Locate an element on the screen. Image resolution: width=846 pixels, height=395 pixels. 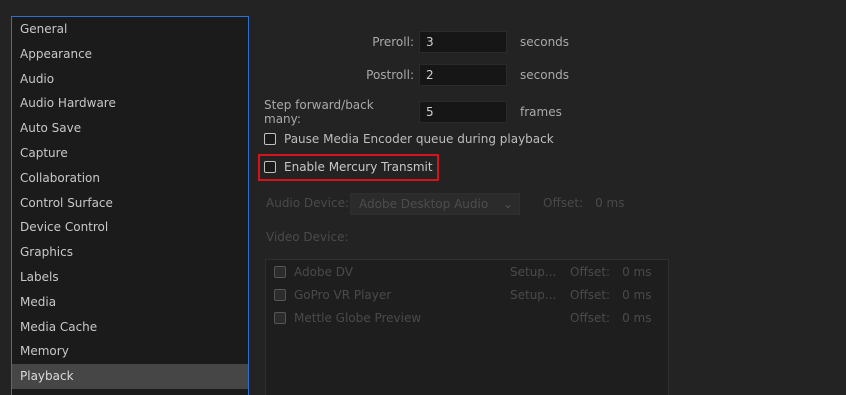
audio-offset: Offset: 0 ms is located at coordinates (584, 203).